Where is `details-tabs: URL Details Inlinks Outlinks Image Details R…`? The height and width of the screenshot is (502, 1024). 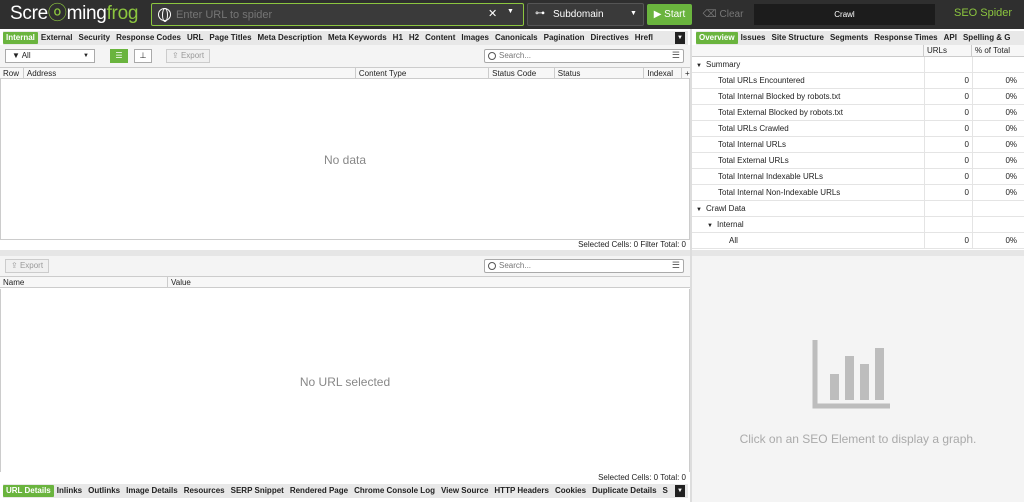 details-tabs: URL Details Inlinks Outlinks Image Details R… is located at coordinates (345, 491).